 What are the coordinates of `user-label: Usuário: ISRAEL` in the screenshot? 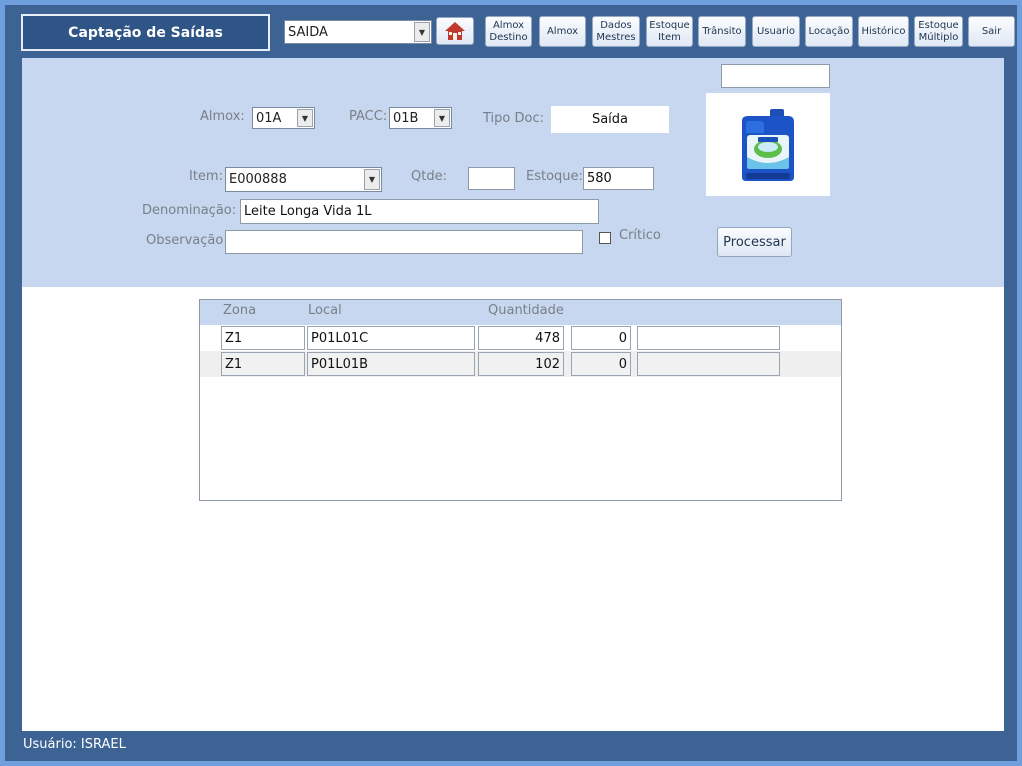 It's located at (74, 744).